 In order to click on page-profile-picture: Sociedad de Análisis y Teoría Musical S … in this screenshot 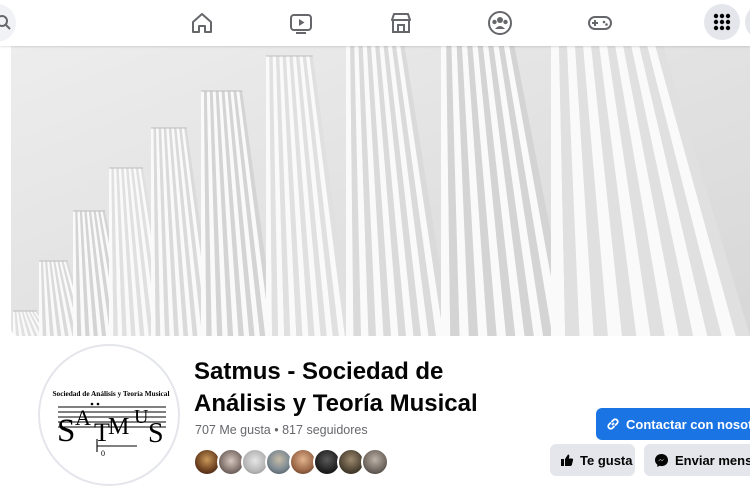, I will do `click(109, 415)`.